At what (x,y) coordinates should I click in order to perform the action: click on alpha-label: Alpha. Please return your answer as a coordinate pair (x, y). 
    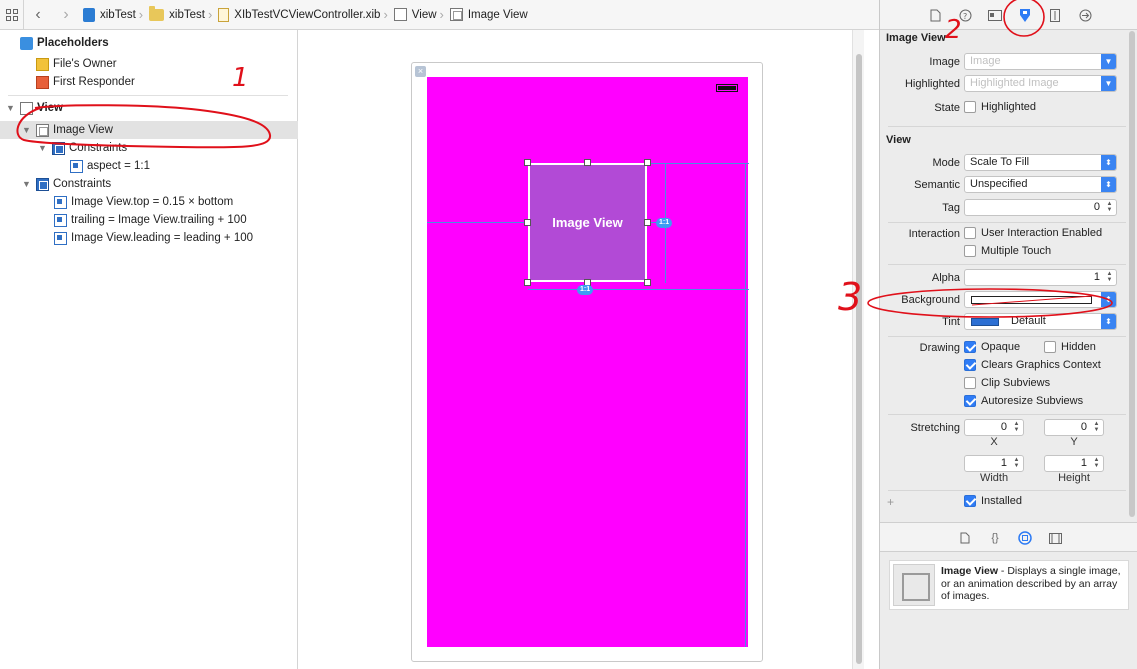
    Looking at the image, I should click on (945, 278).